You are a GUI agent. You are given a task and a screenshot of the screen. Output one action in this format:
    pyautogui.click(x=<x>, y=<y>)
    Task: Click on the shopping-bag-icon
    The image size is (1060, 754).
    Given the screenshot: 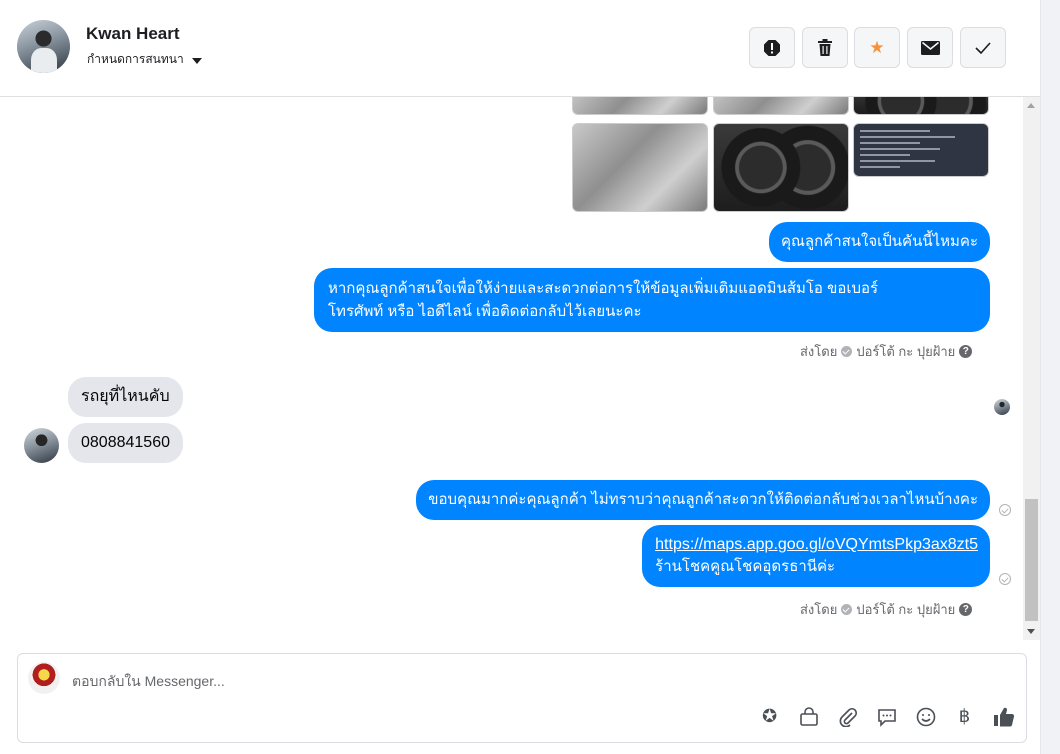 What is the action you would take?
    pyautogui.click(x=808, y=716)
    